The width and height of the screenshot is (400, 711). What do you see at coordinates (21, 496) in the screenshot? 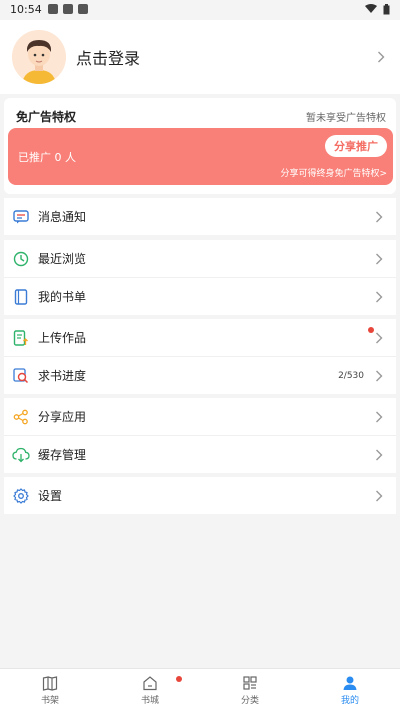
I see `gear-icon` at bounding box center [21, 496].